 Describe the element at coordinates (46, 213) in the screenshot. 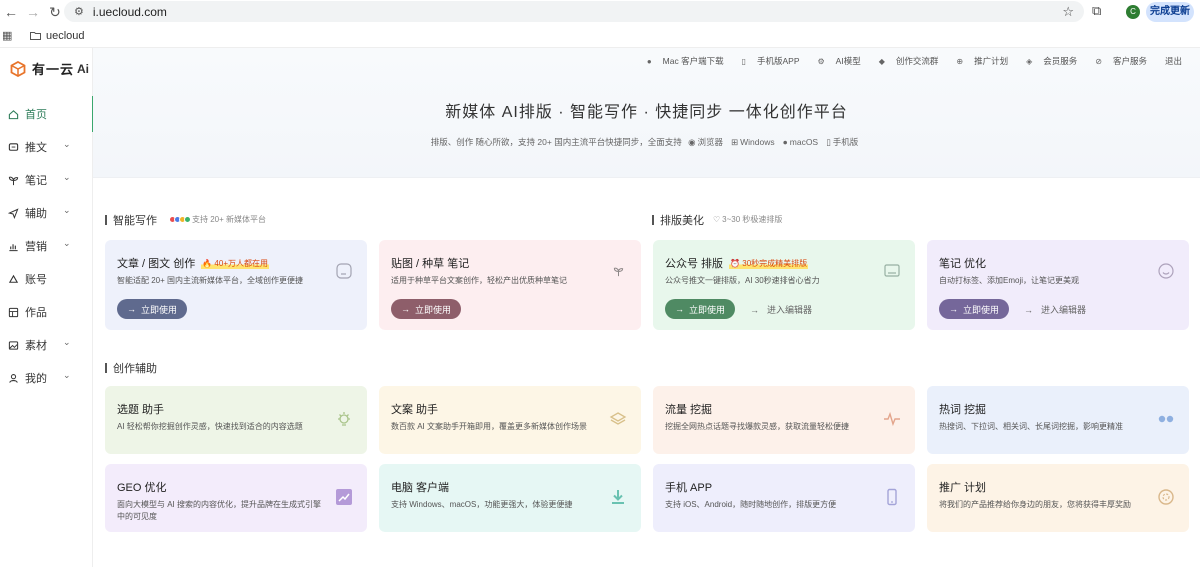

I see `sidebar-item-3: 辅助 ⌄` at that location.